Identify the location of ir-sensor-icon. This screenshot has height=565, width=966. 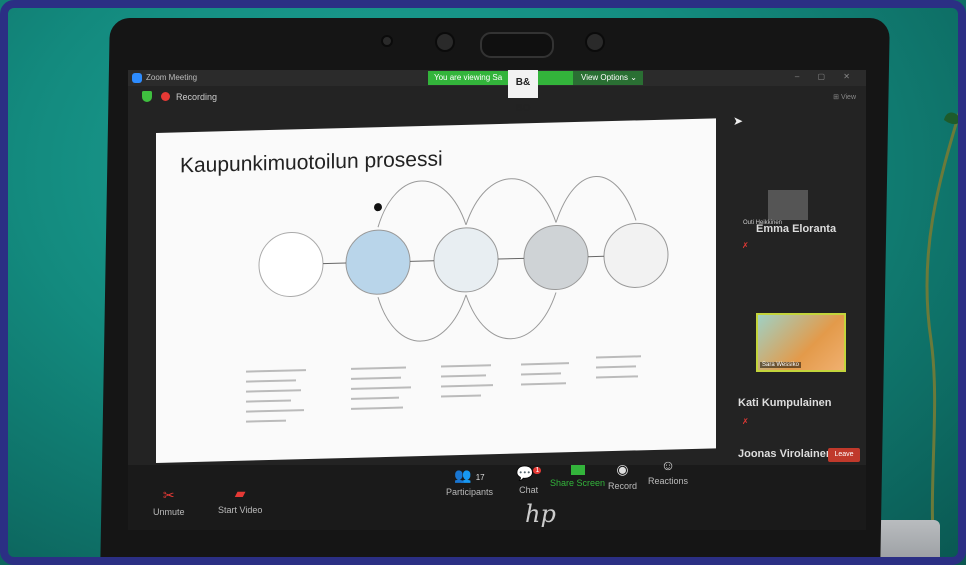
(595, 42).